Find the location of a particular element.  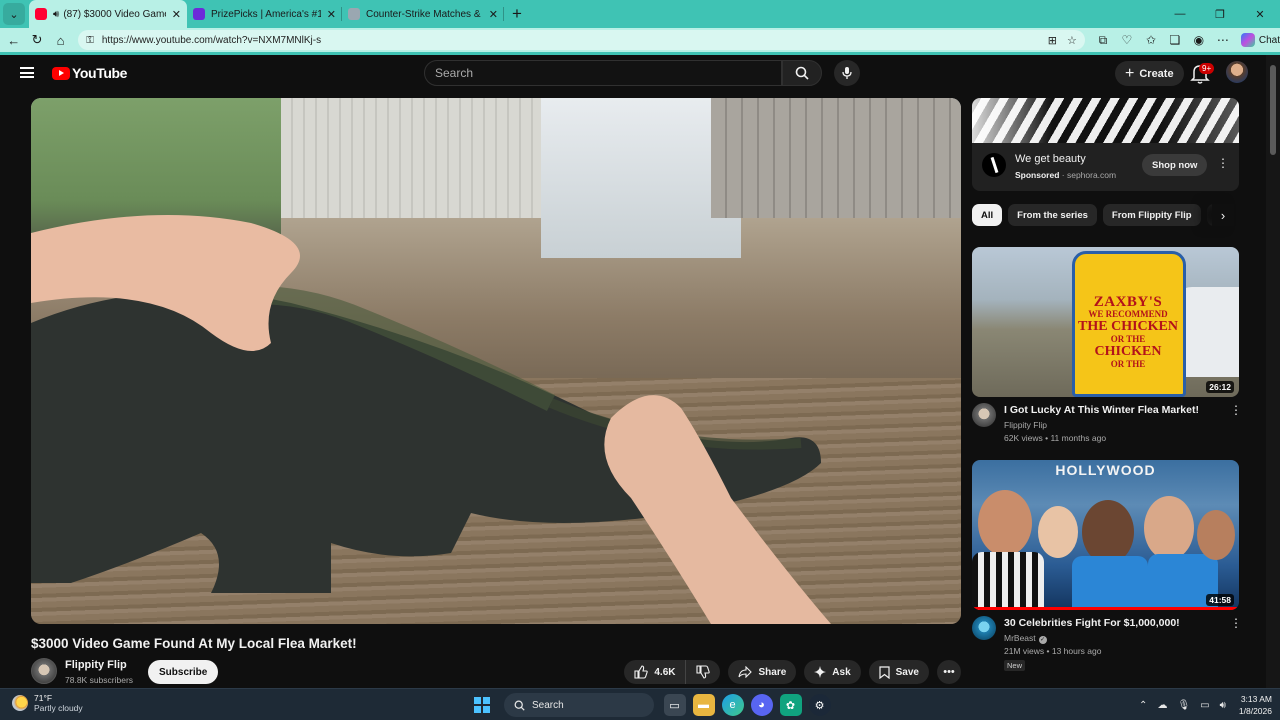

chip-from-flippity-flip: From Flippity Flip is located at coordinates (1151, 215).